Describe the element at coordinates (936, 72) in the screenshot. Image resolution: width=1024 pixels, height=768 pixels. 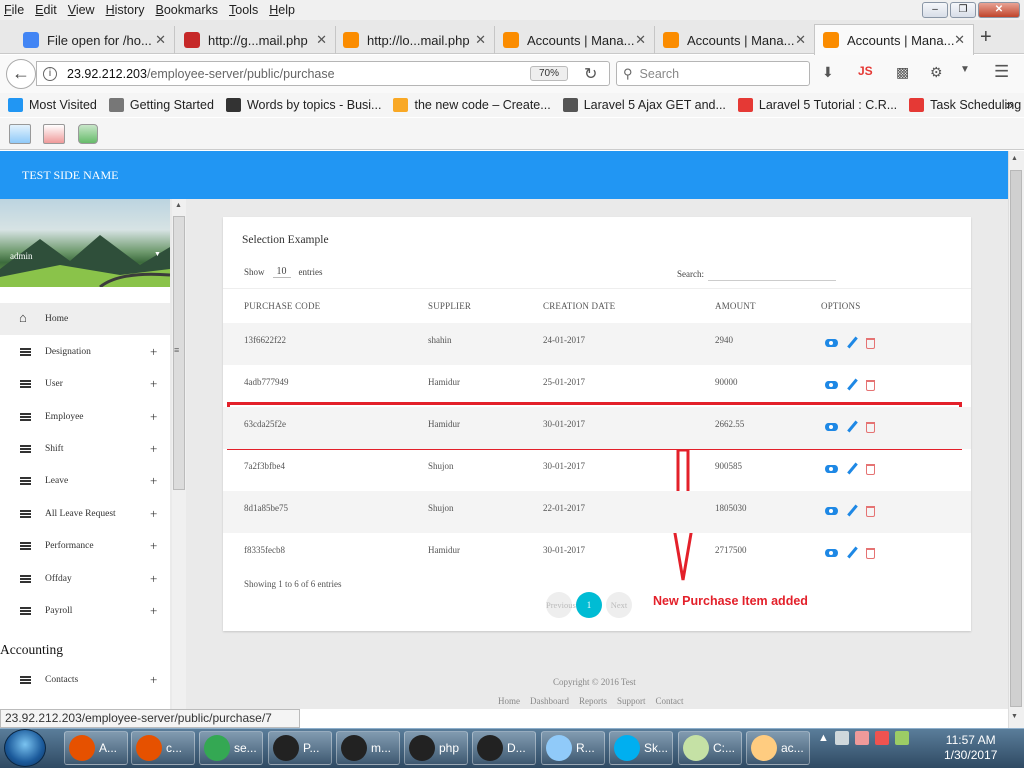
I see `extension-icon: ⚙` at that location.